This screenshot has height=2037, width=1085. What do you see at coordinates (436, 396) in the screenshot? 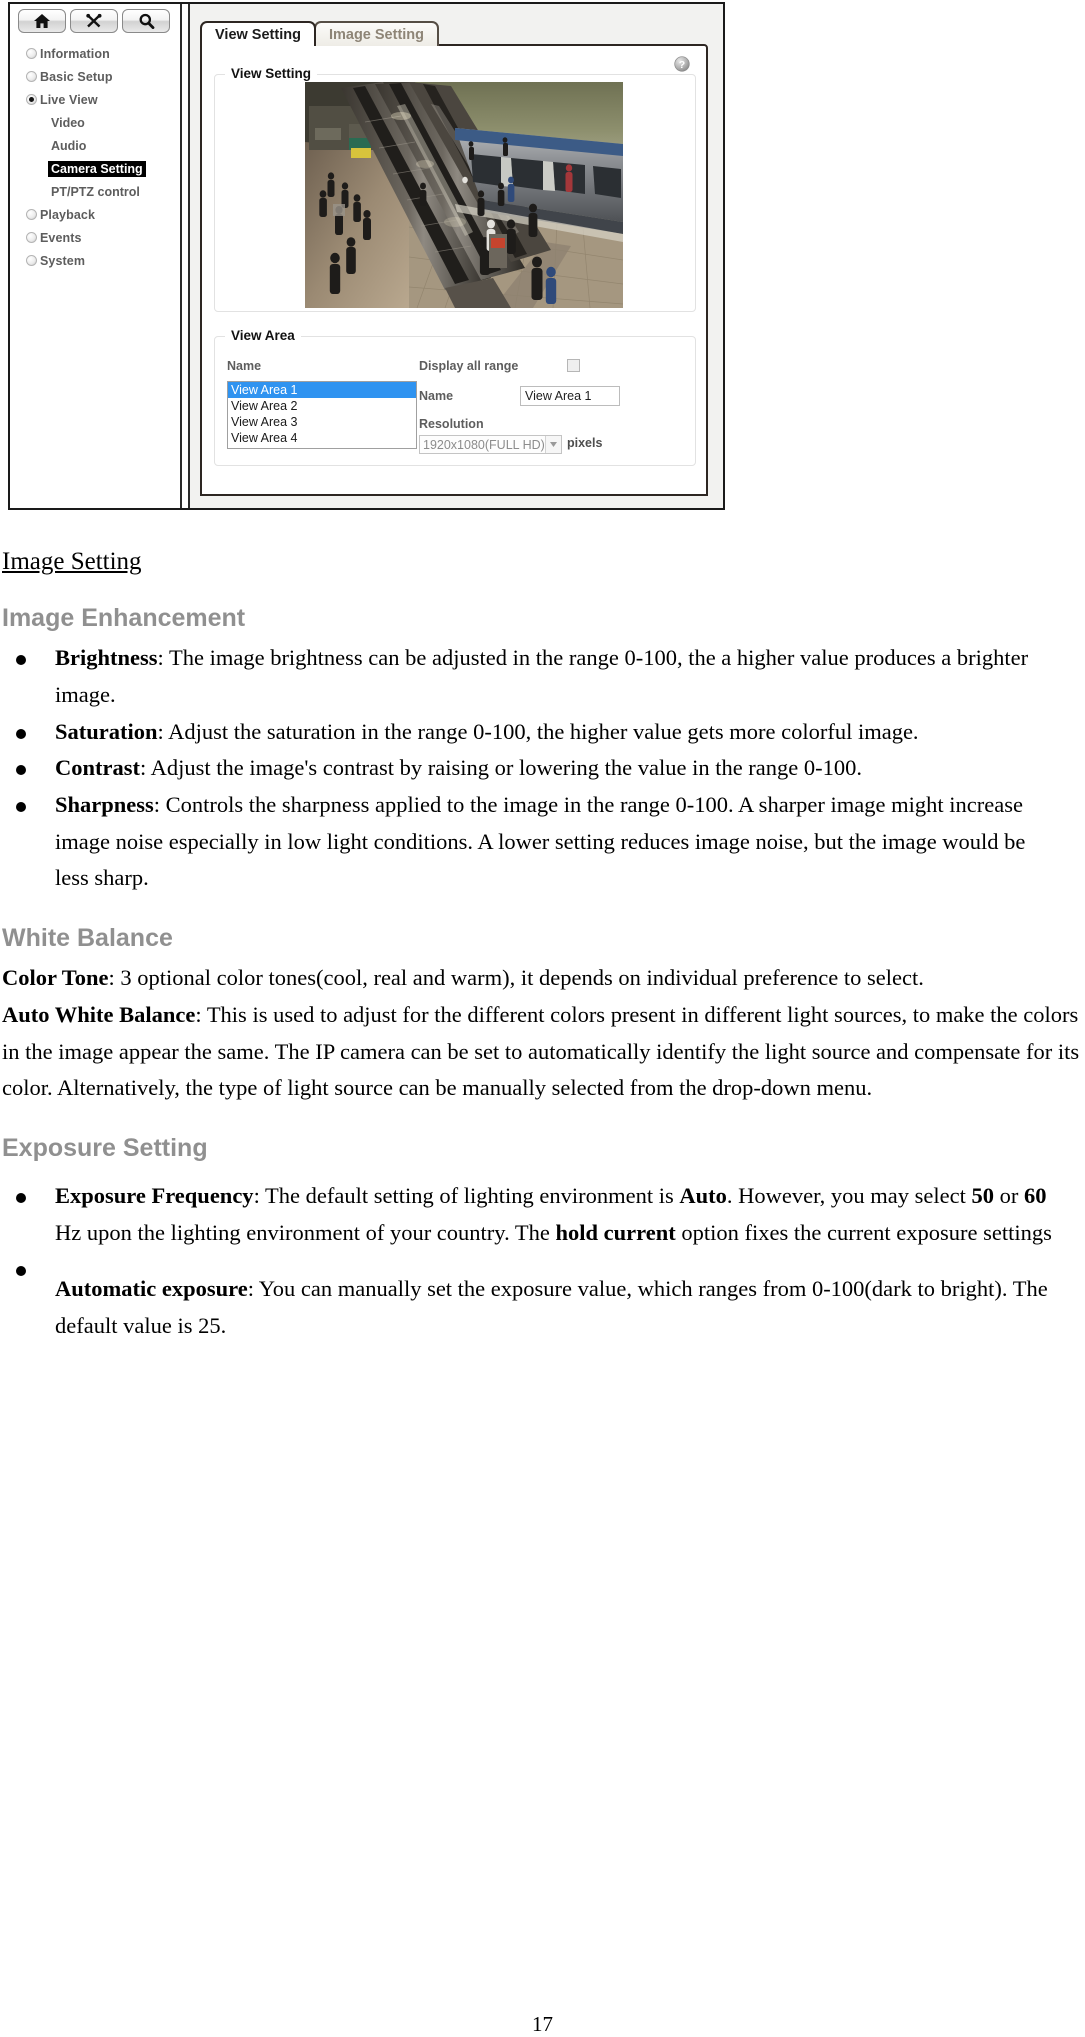
I see `name-field-label: Name` at bounding box center [436, 396].